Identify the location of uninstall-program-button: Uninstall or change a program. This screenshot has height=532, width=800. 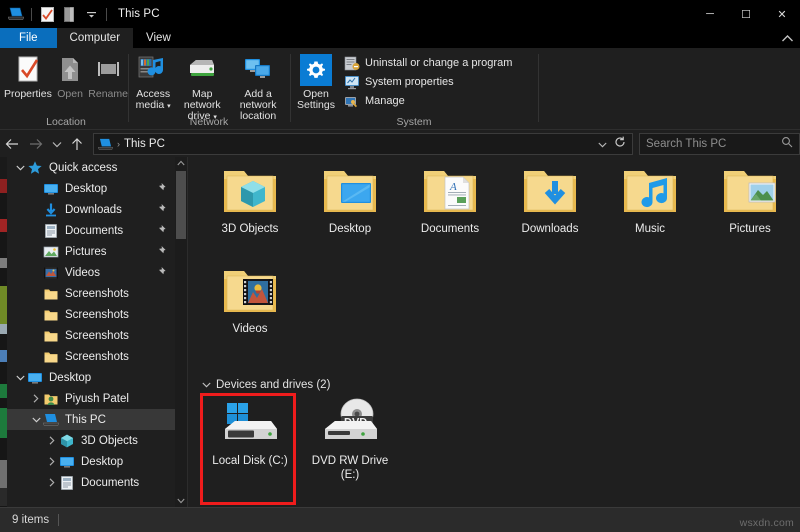
(427, 62).